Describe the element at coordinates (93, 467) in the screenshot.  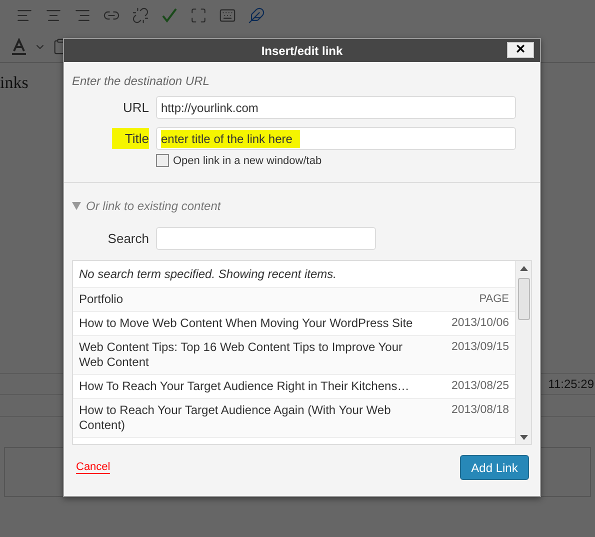
I see `cancel-link: Cancel` at that location.